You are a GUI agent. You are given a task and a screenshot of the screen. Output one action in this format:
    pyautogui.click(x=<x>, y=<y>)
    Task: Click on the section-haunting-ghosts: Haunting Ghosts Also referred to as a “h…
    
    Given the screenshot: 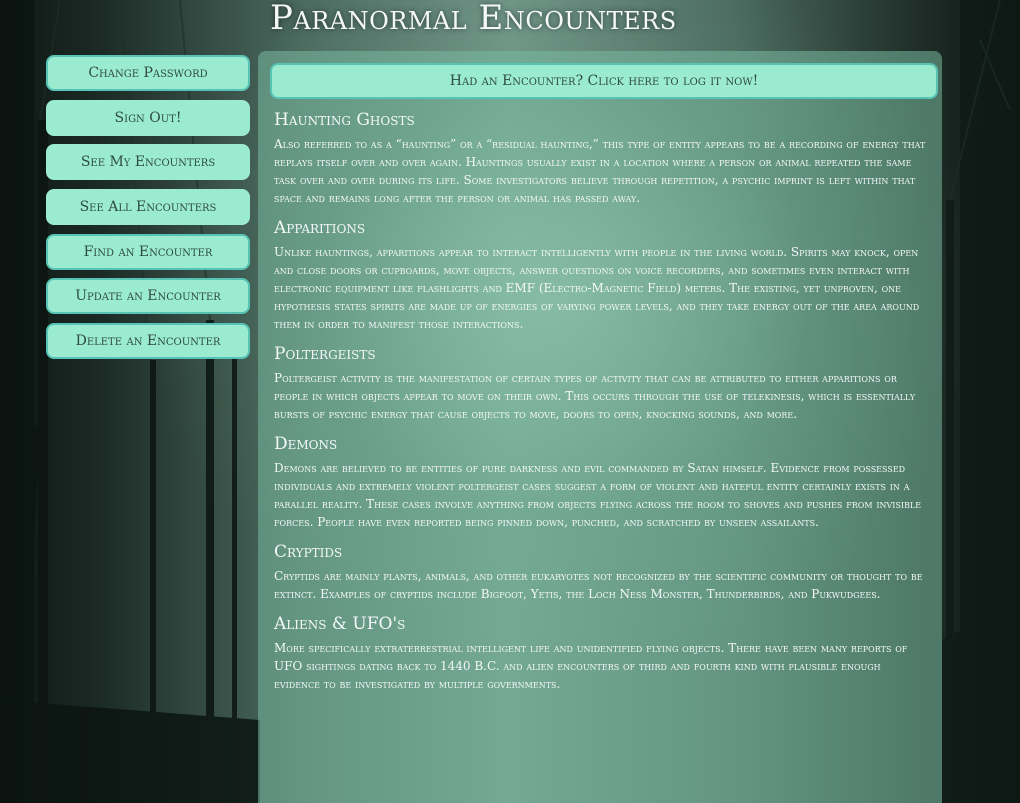 What is the action you would take?
    pyautogui.click(x=600, y=158)
    